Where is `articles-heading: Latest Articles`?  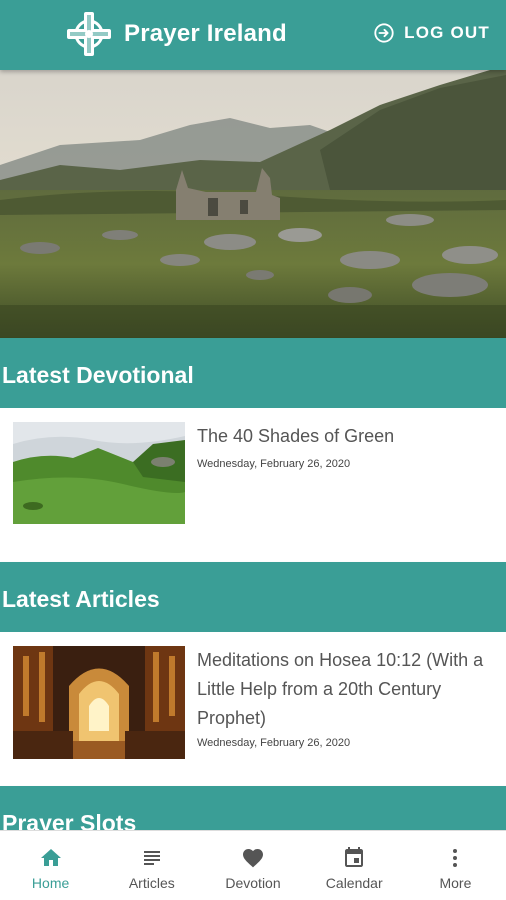
articles-heading: Latest Articles is located at coordinates (81, 599).